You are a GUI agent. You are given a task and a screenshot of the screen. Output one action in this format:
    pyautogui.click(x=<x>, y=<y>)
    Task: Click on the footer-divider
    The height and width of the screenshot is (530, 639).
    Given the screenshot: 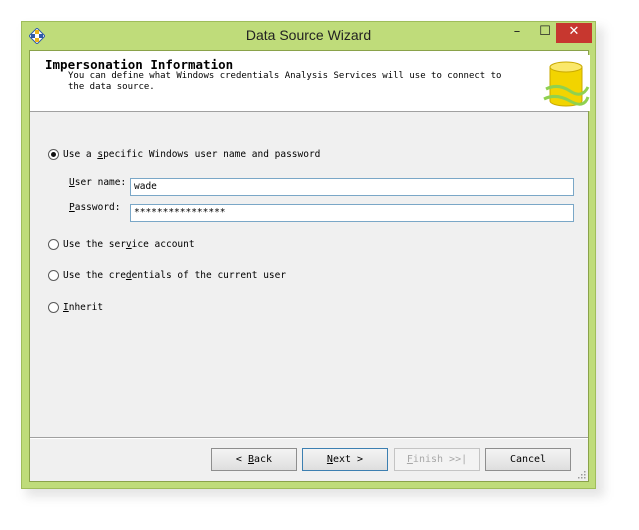 What is the action you would take?
    pyautogui.click(x=309, y=437)
    